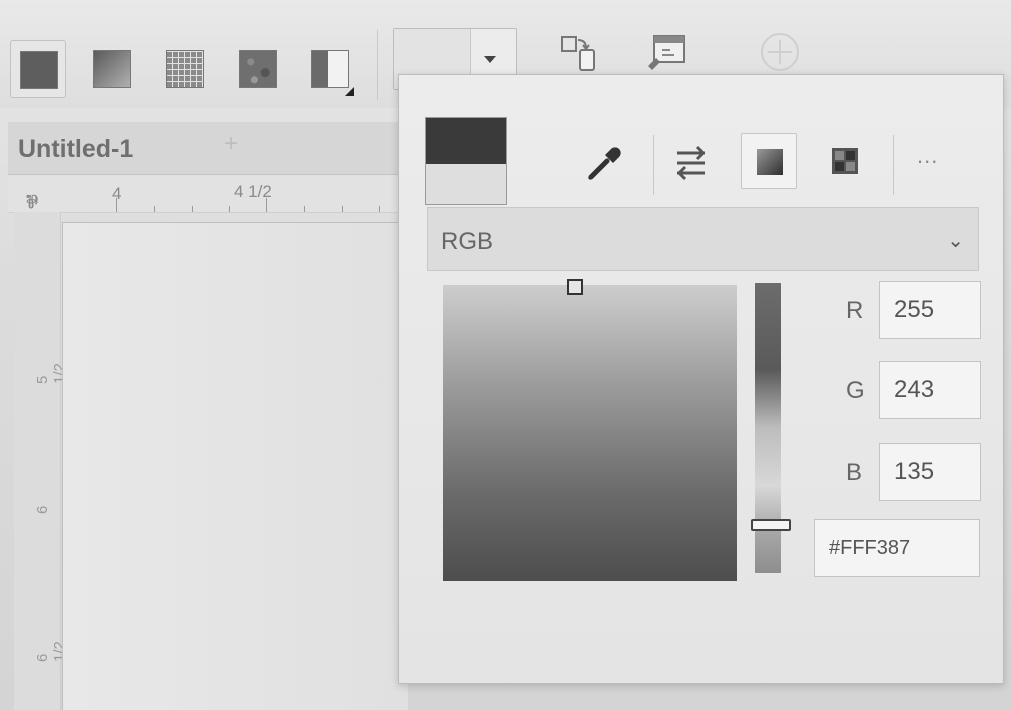 The width and height of the screenshot is (1011, 710). Describe the element at coordinates (897, 548) in the screenshot. I see `hex-input: #FFF387` at that location.